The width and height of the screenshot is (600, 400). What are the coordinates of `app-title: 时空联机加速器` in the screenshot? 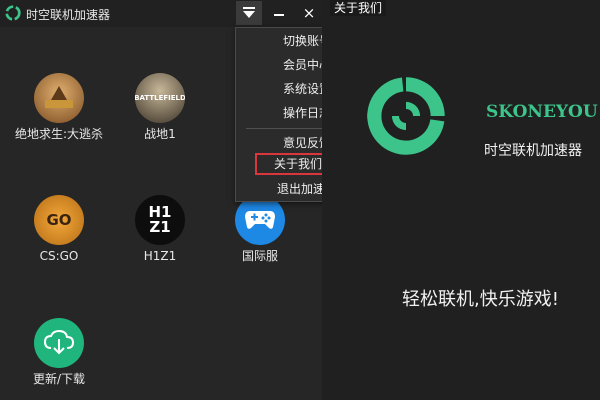 It's located at (68, 15).